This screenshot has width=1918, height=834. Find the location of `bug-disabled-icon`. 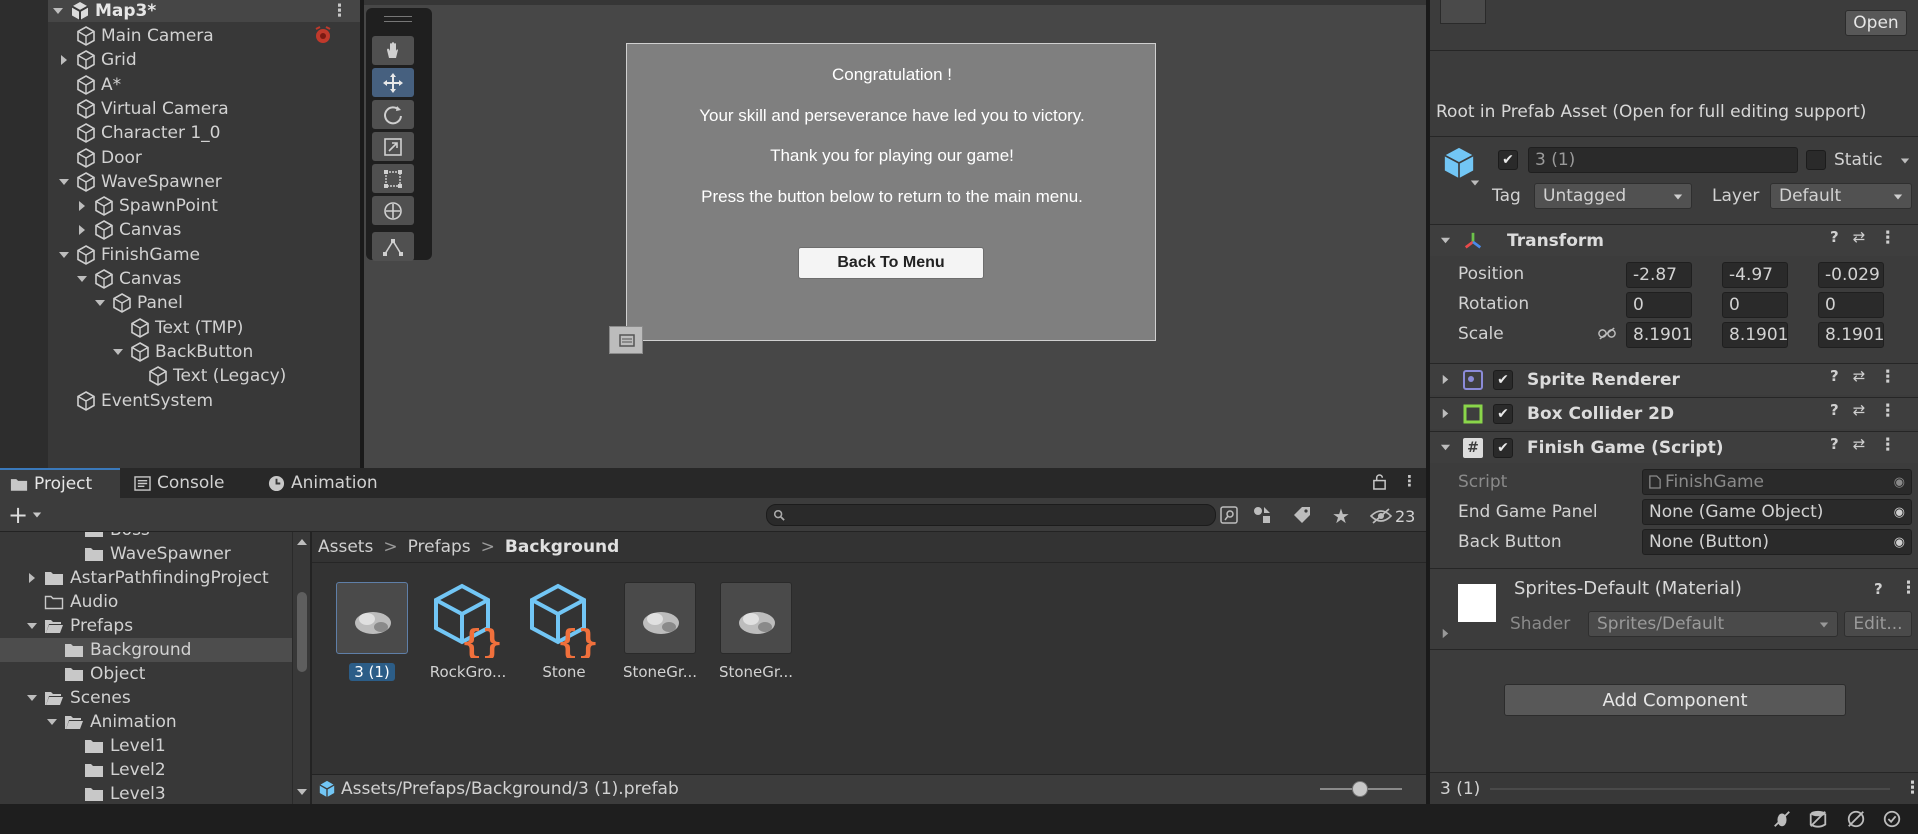

bug-disabled-icon is located at coordinates (1782, 819).